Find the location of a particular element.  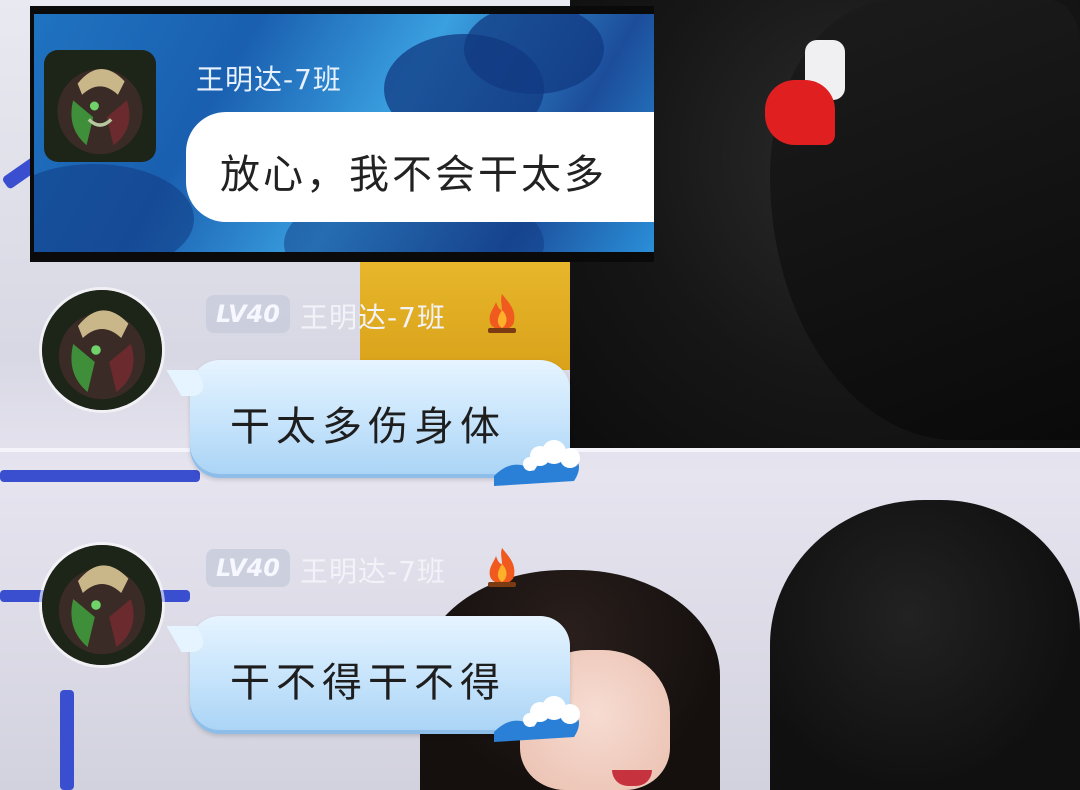

card-message-bubble: 放心，我不会干太多 is located at coordinates (420, 167).